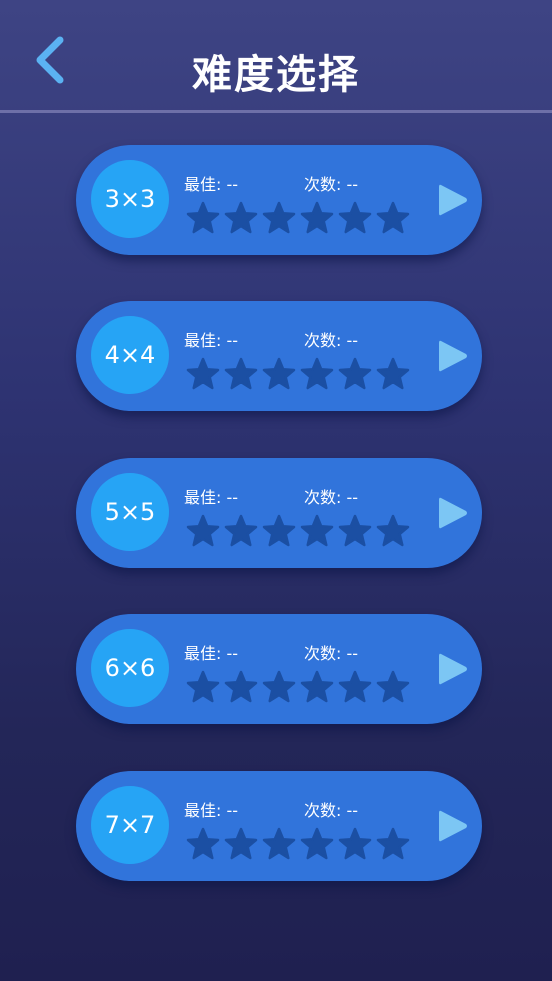  Describe the element at coordinates (276, 75) in the screenshot. I see `page-title: 难度选择` at that location.